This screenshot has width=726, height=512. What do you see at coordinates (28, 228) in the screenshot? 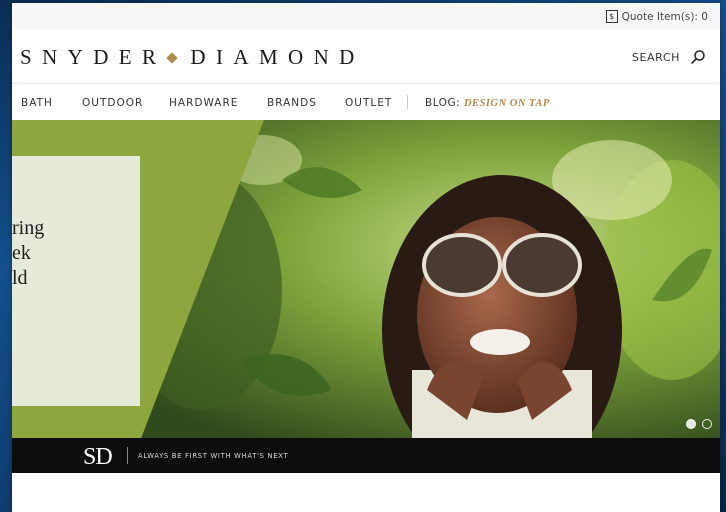
I see `hero-line-1: ring` at bounding box center [28, 228].